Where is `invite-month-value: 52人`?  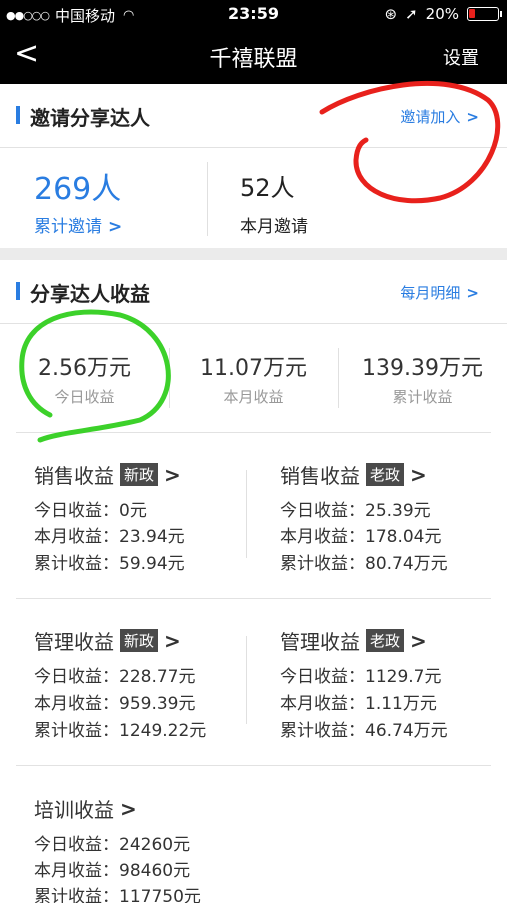 invite-month-value: 52人 is located at coordinates (267, 188).